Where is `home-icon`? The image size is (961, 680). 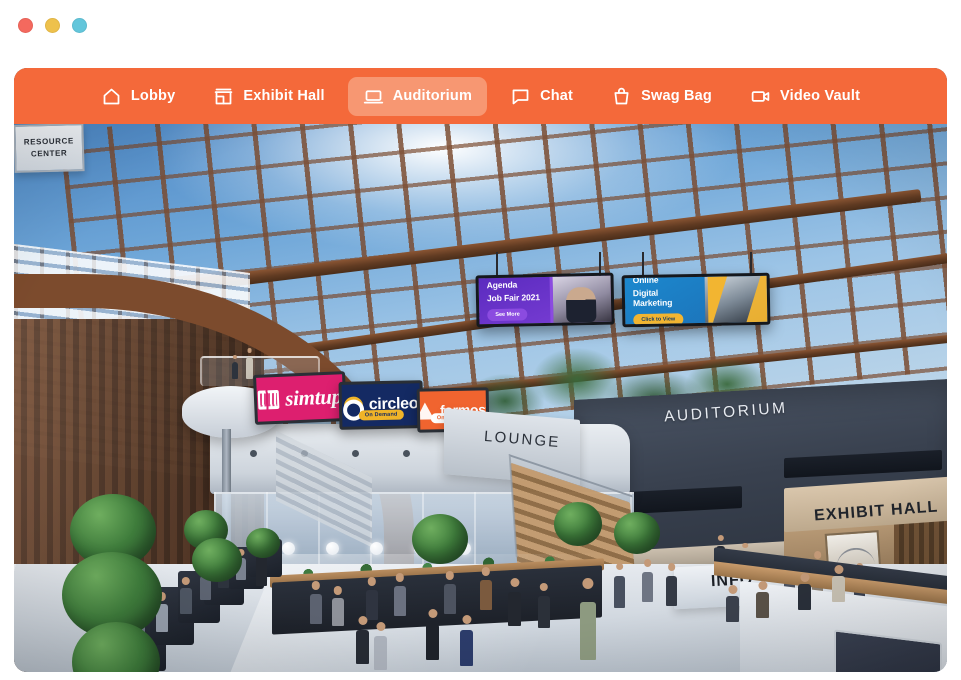 home-icon is located at coordinates (111, 96).